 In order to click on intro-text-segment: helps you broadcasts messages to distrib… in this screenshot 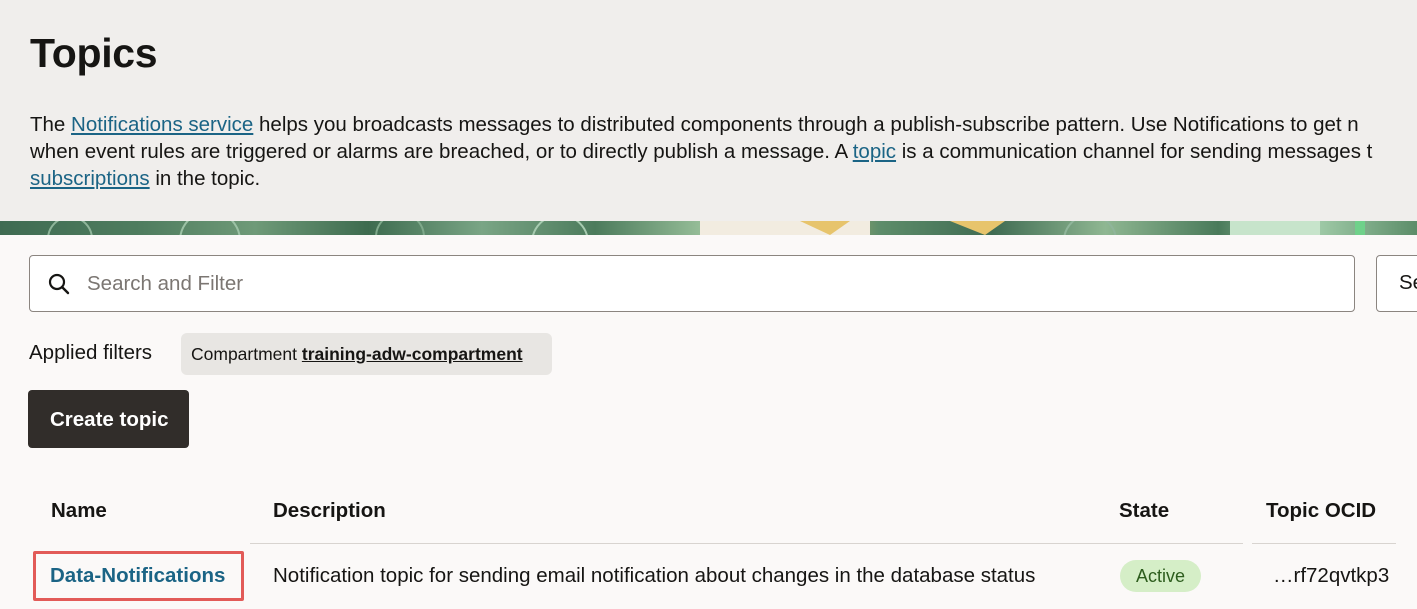, I will do `click(806, 124)`.